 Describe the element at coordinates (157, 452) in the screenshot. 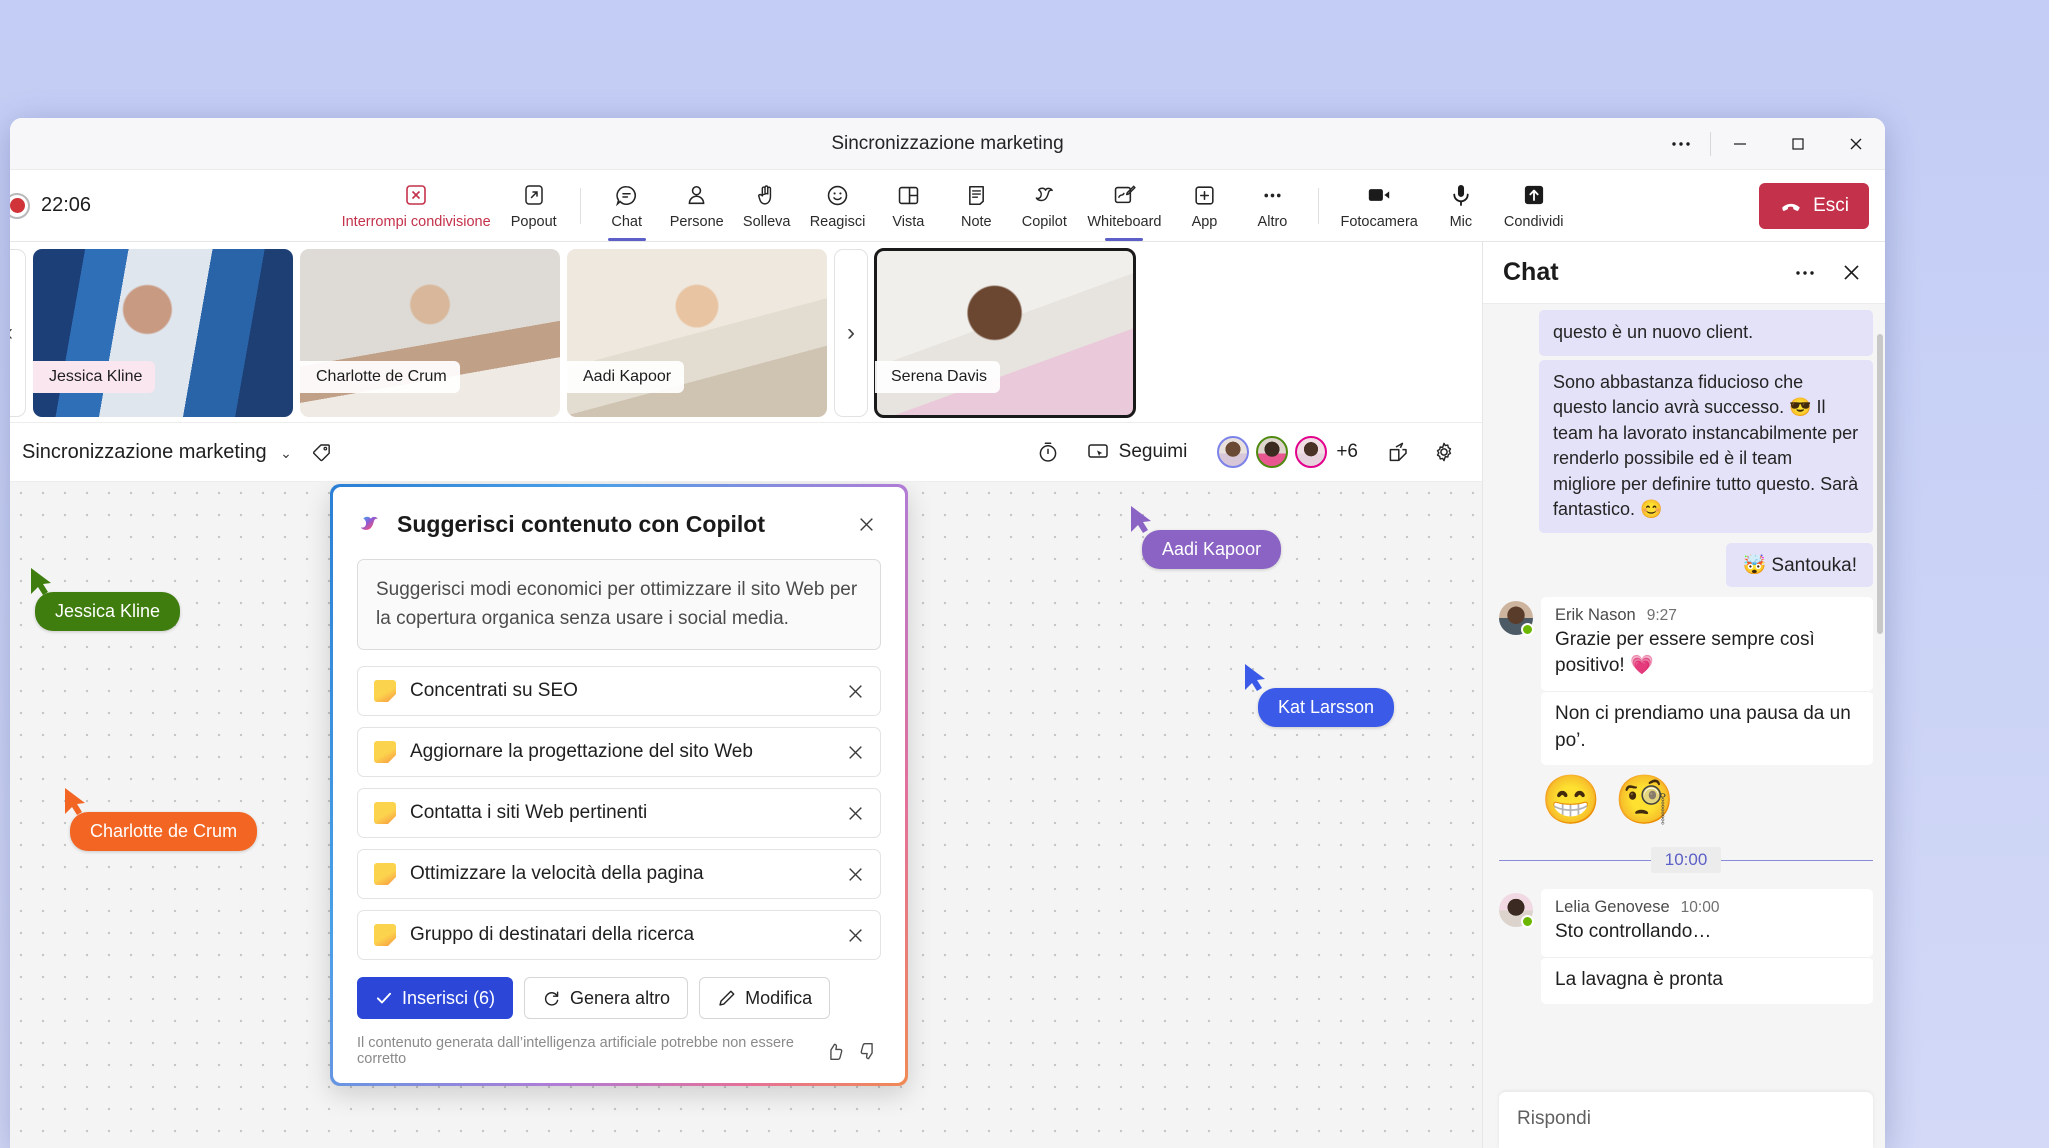

I see `whiteboard-title-button: Sincronizzazione marketing ⌄` at that location.